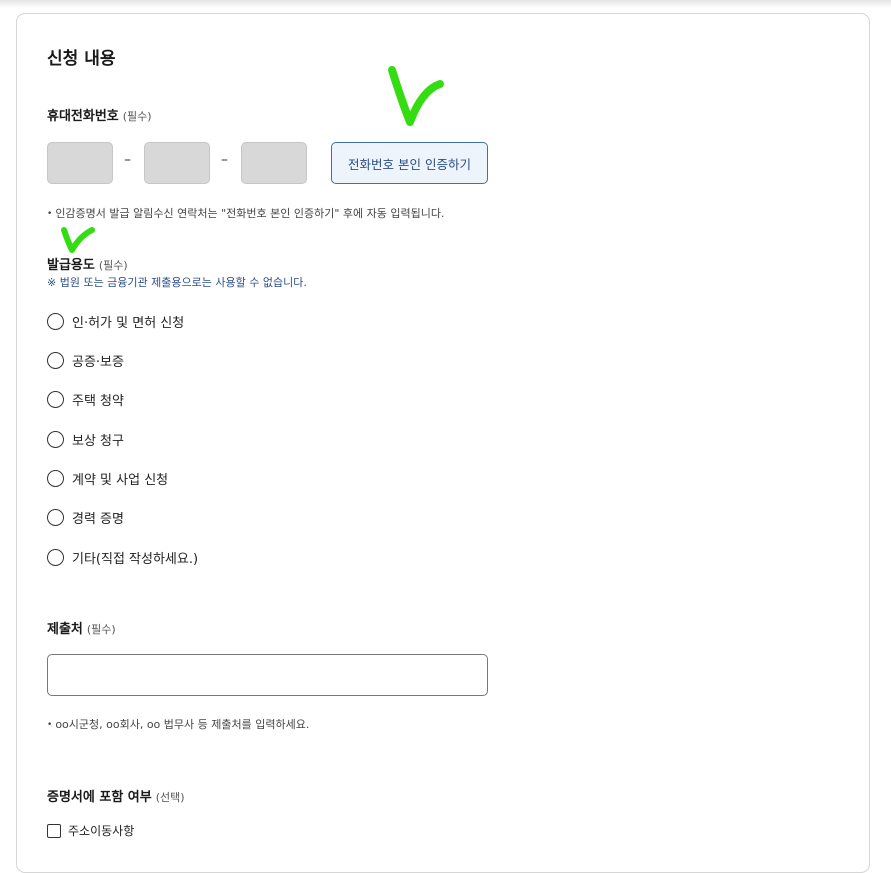 This screenshot has height=873, width=891. What do you see at coordinates (98, 519) in the screenshot?
I see `purpose-option-label: 경력 증명` at bounding box center [98, 519].